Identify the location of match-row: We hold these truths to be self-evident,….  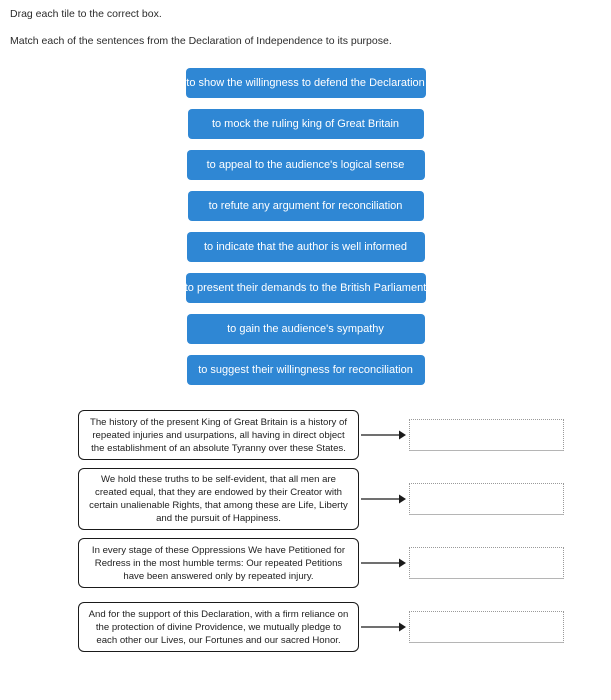
(305, 499).